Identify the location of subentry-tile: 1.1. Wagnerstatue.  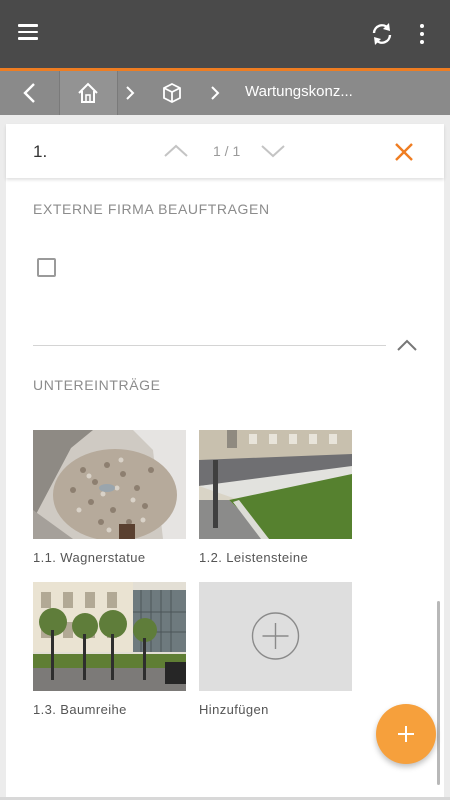
(109, 497).